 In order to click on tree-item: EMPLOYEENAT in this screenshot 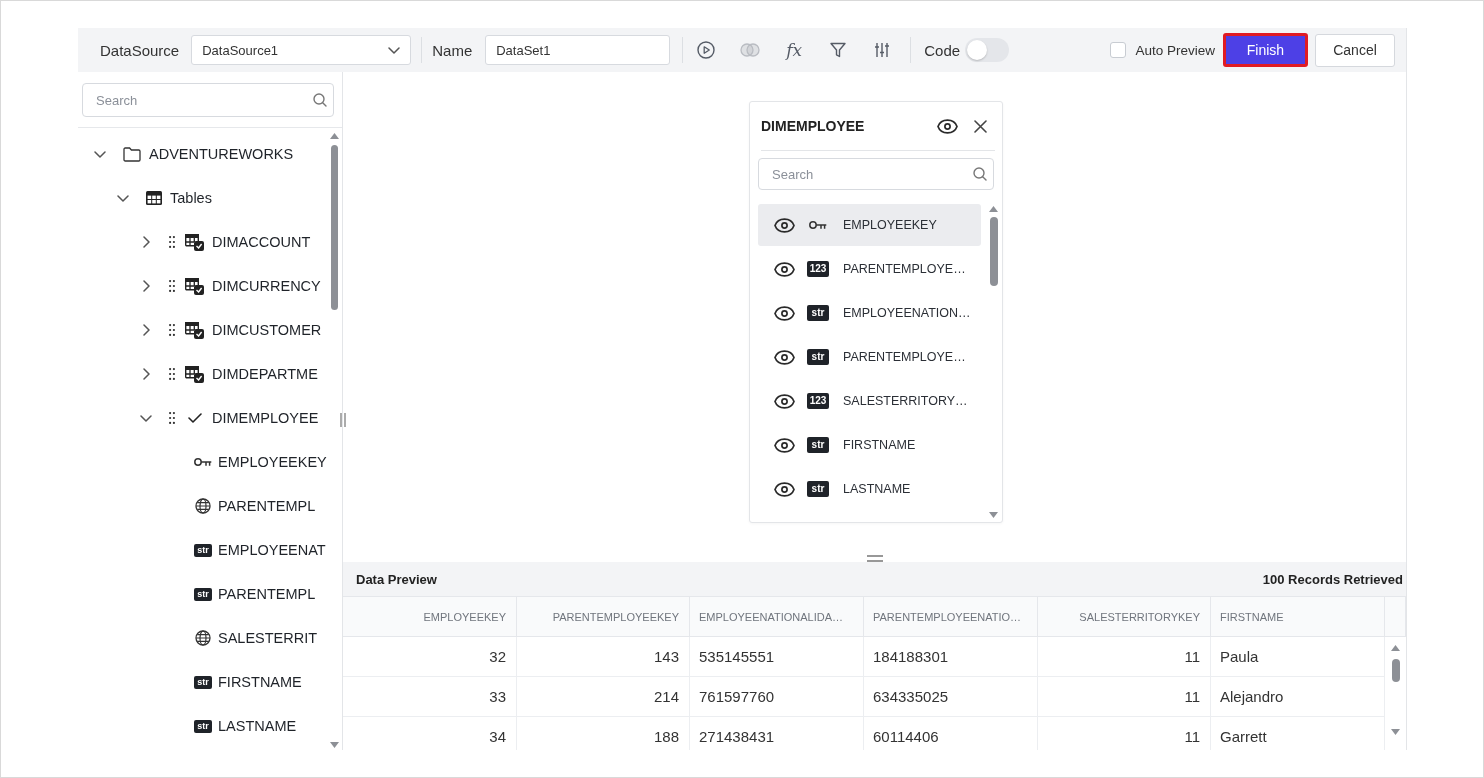, I will do `click(272, 550)`.